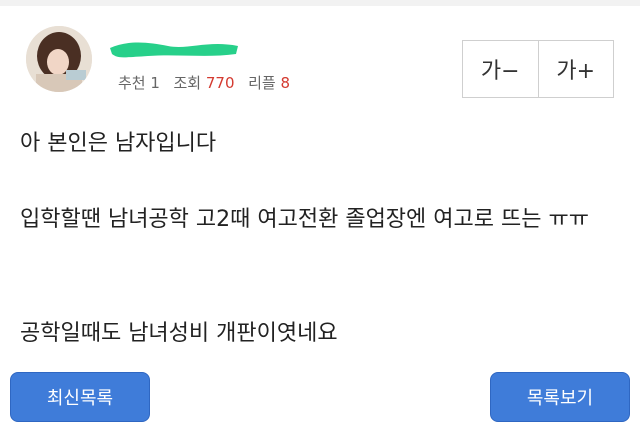  Describe the element at coordinates (187, 83) in the screenshot. I see `views-label: 조회` at that location.